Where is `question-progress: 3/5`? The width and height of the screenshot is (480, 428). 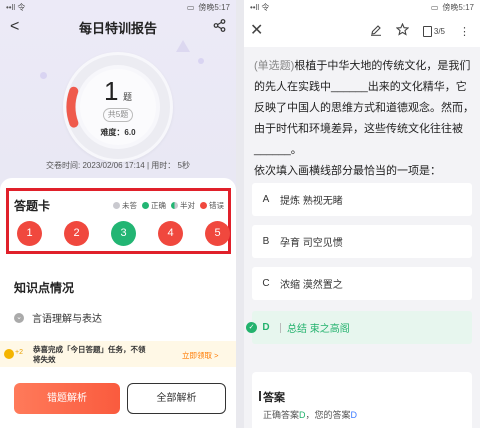 question-progress: 3/5 is located at coordinates (433, 31).